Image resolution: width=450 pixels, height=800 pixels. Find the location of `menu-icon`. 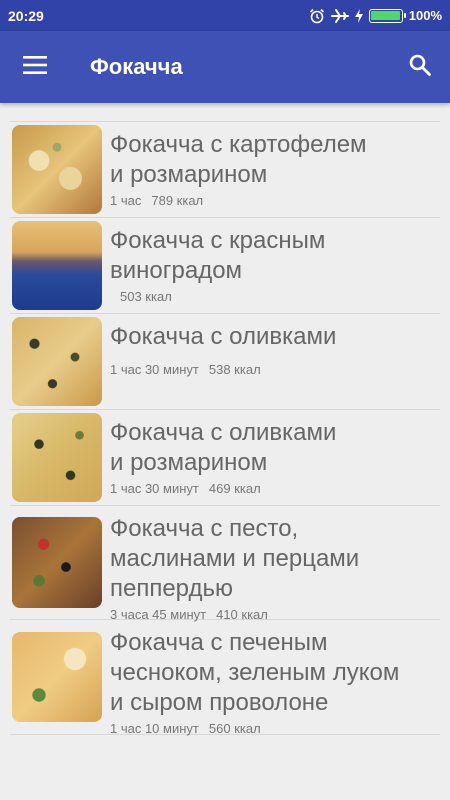

menu-icon is located at coordinates (35, 67).